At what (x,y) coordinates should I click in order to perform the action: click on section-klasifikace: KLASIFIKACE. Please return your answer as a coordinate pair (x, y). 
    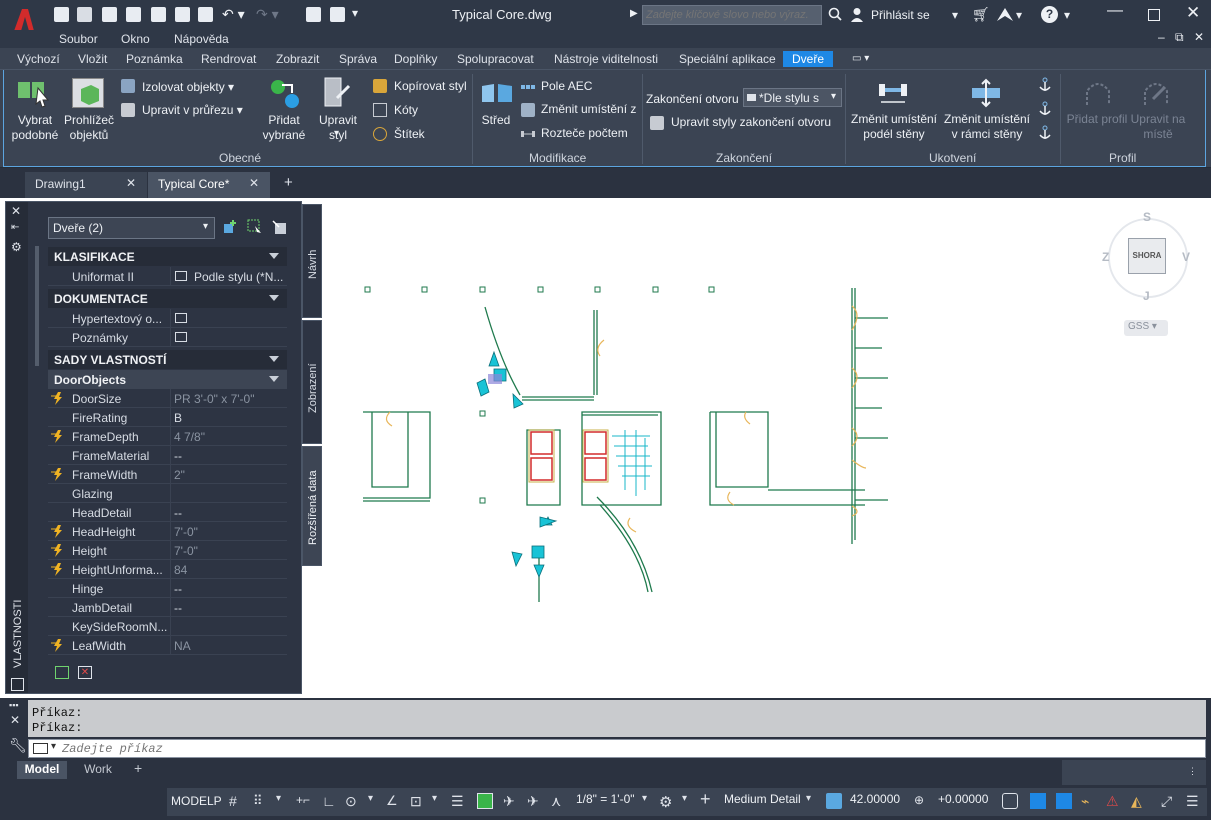
    Looking at the image, I should click on (167, 256).